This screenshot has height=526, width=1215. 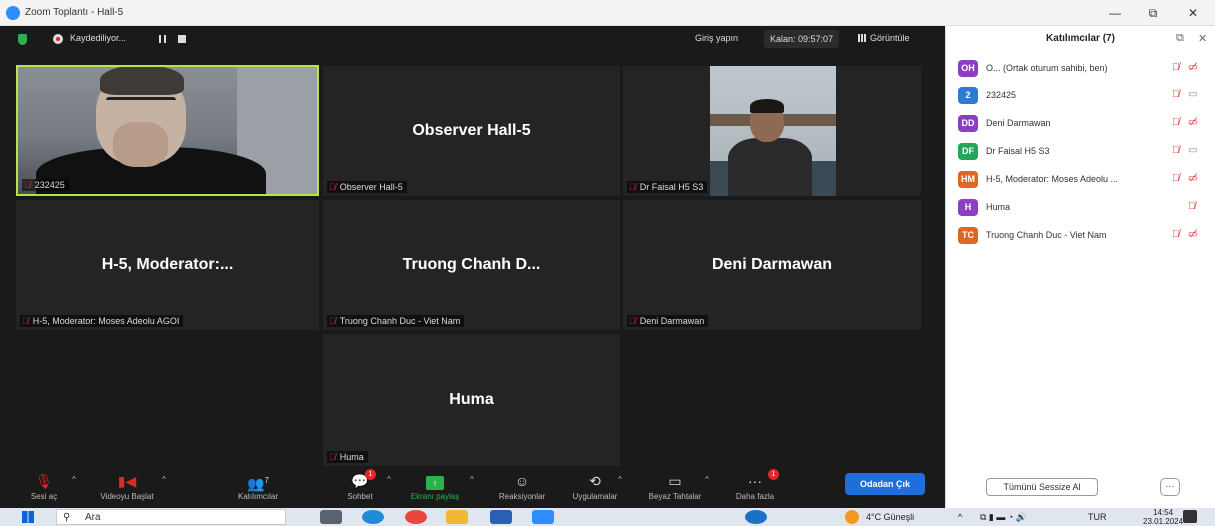 I want to click on security-shield-icon, so click(x=22, y=39).